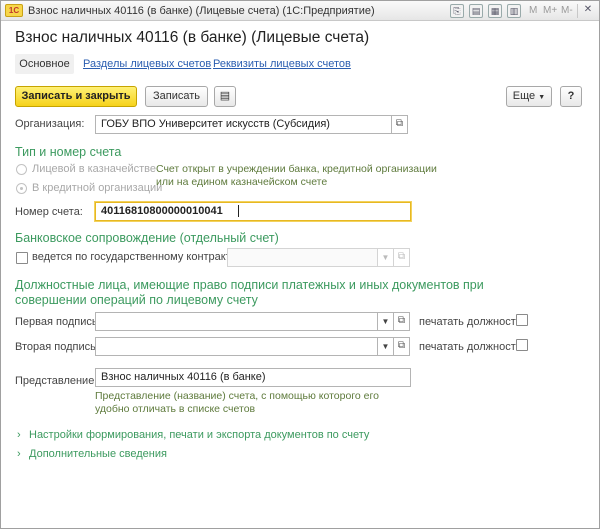  I want to click on organization-label: Организация:, so click(50, 124).